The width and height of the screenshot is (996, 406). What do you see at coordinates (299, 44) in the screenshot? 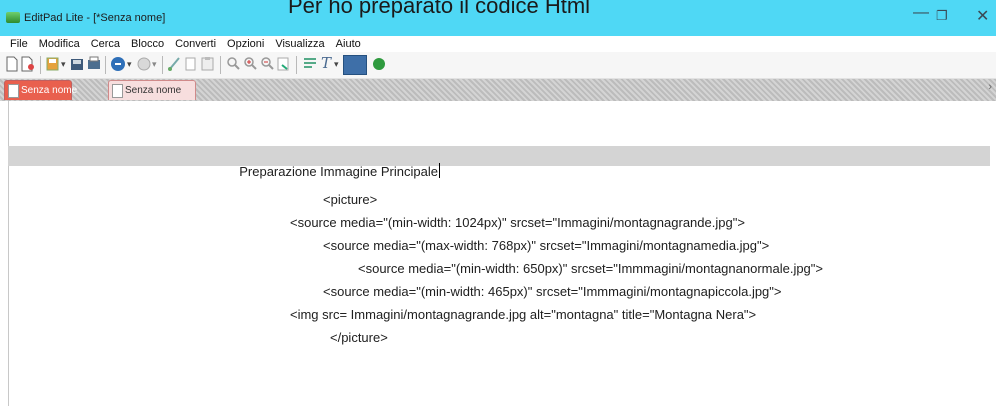
I see `menu-visualizza: Visualizza` at bounding box center [299, 44].